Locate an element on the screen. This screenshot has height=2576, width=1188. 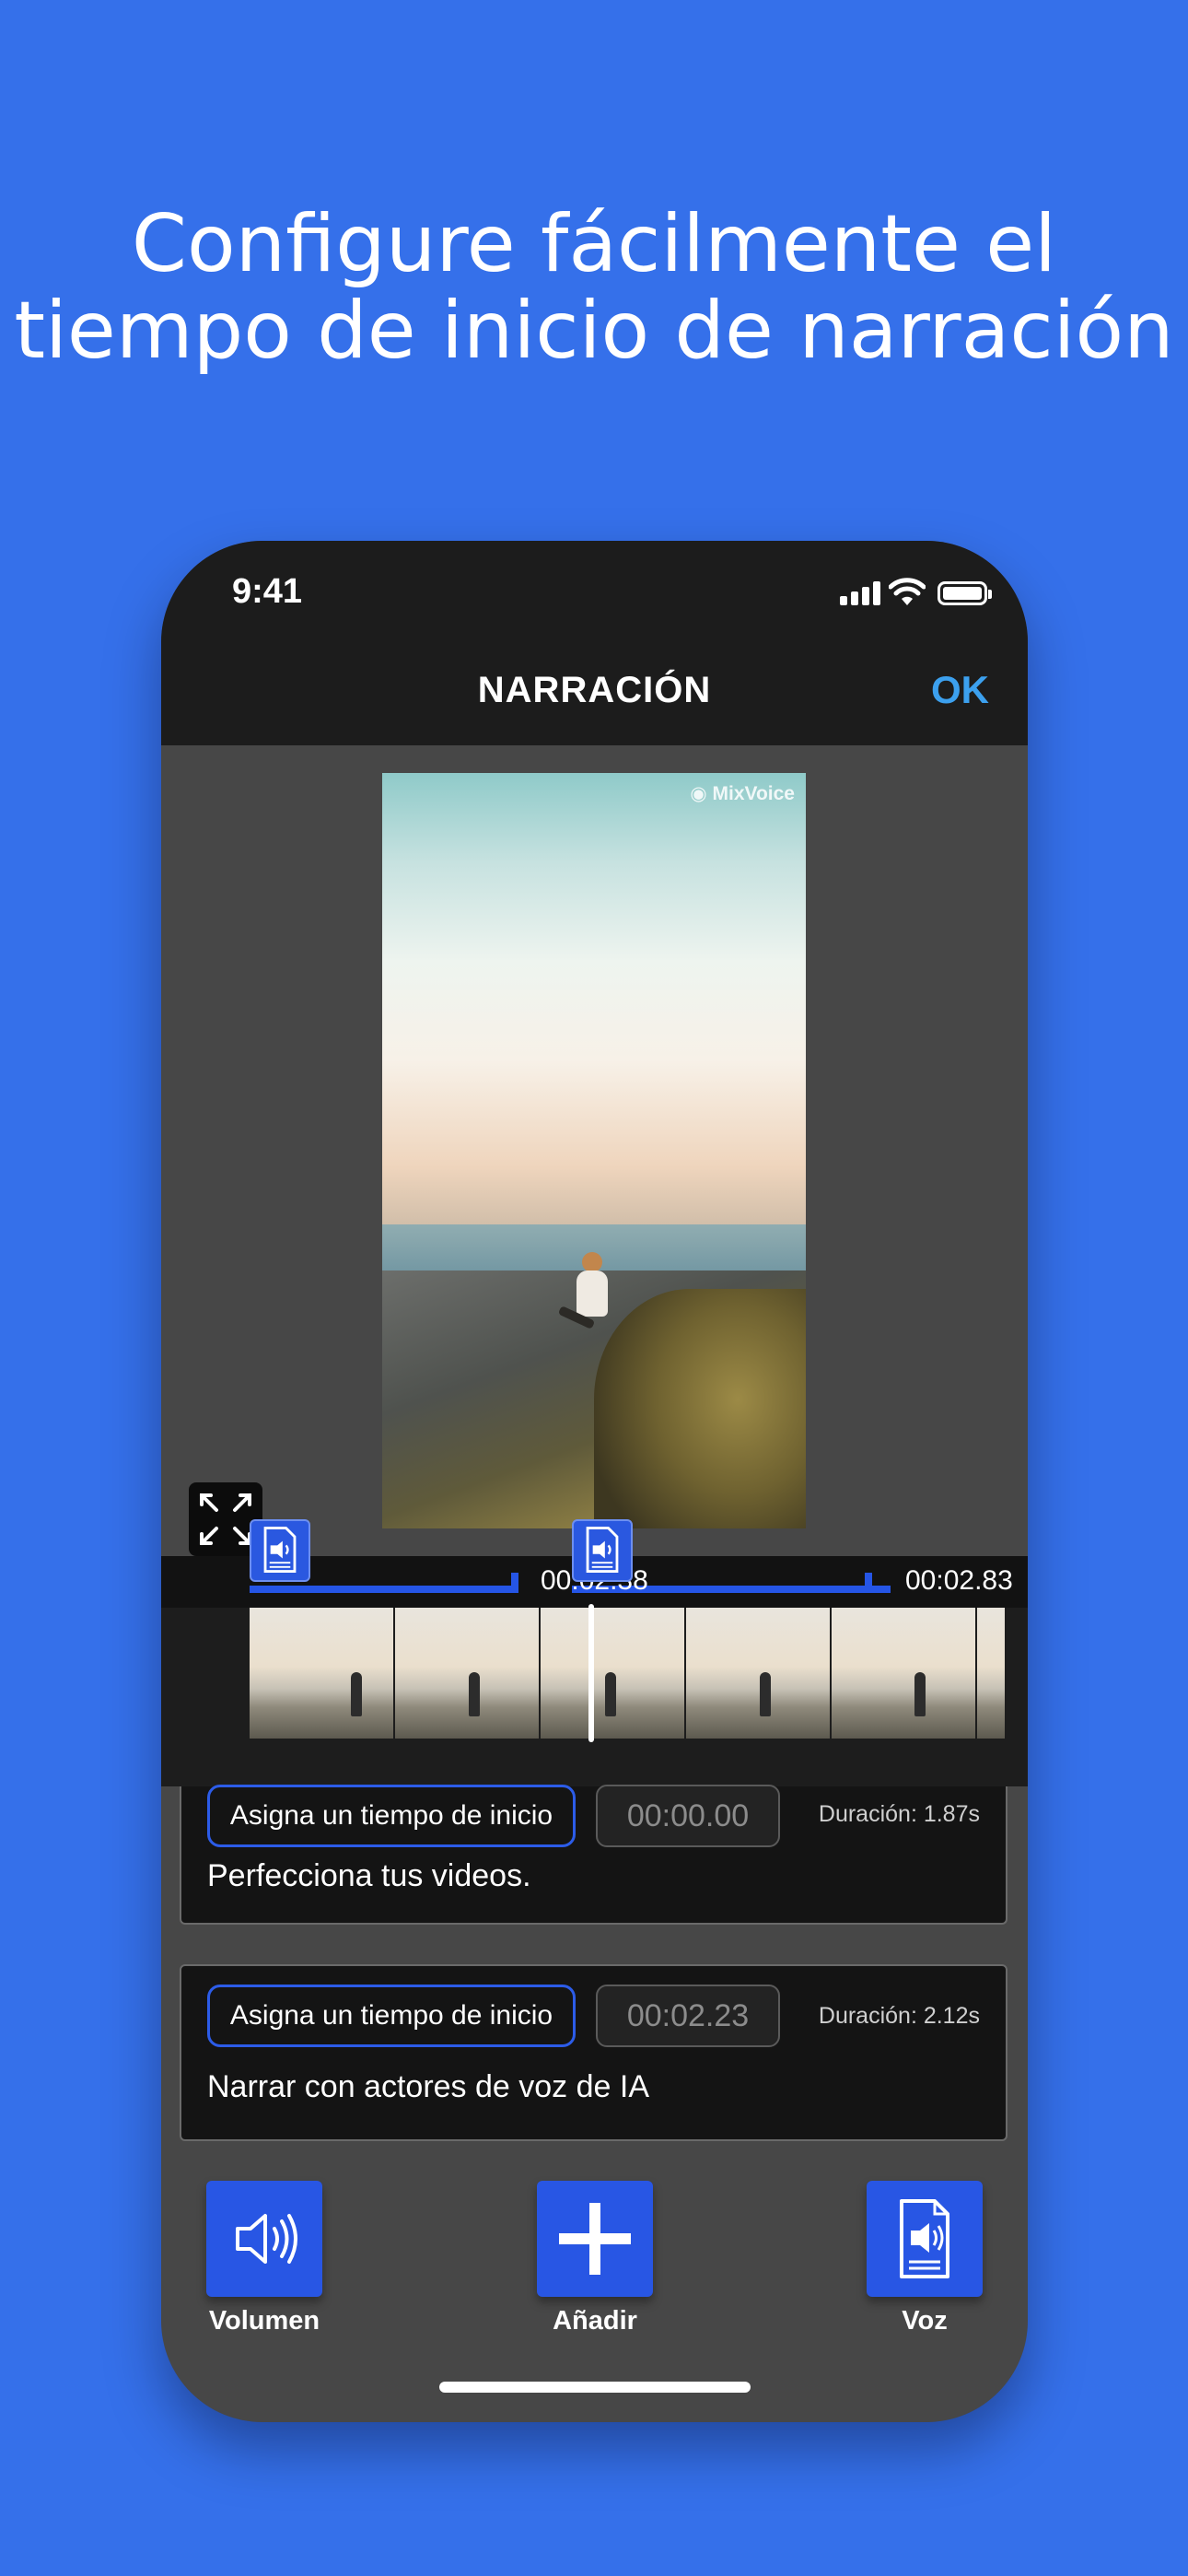
start-time-field-2: 00:02.23 is located at coordinates (688, 2016).